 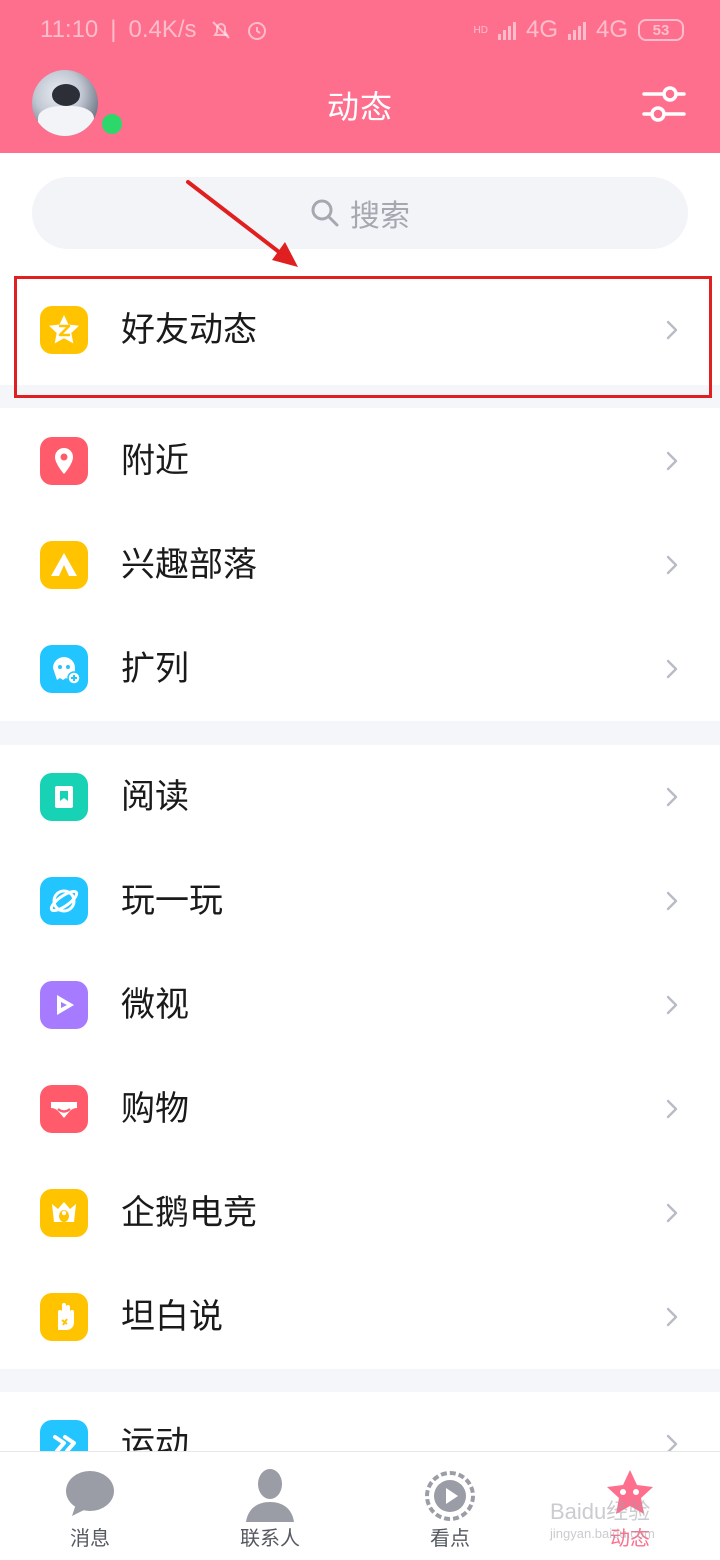 What do you see at coordinates (189, 1213) in the screenshot?
I see `list-item-label: 企鹅电竞` at bounding box center [189, 1213].